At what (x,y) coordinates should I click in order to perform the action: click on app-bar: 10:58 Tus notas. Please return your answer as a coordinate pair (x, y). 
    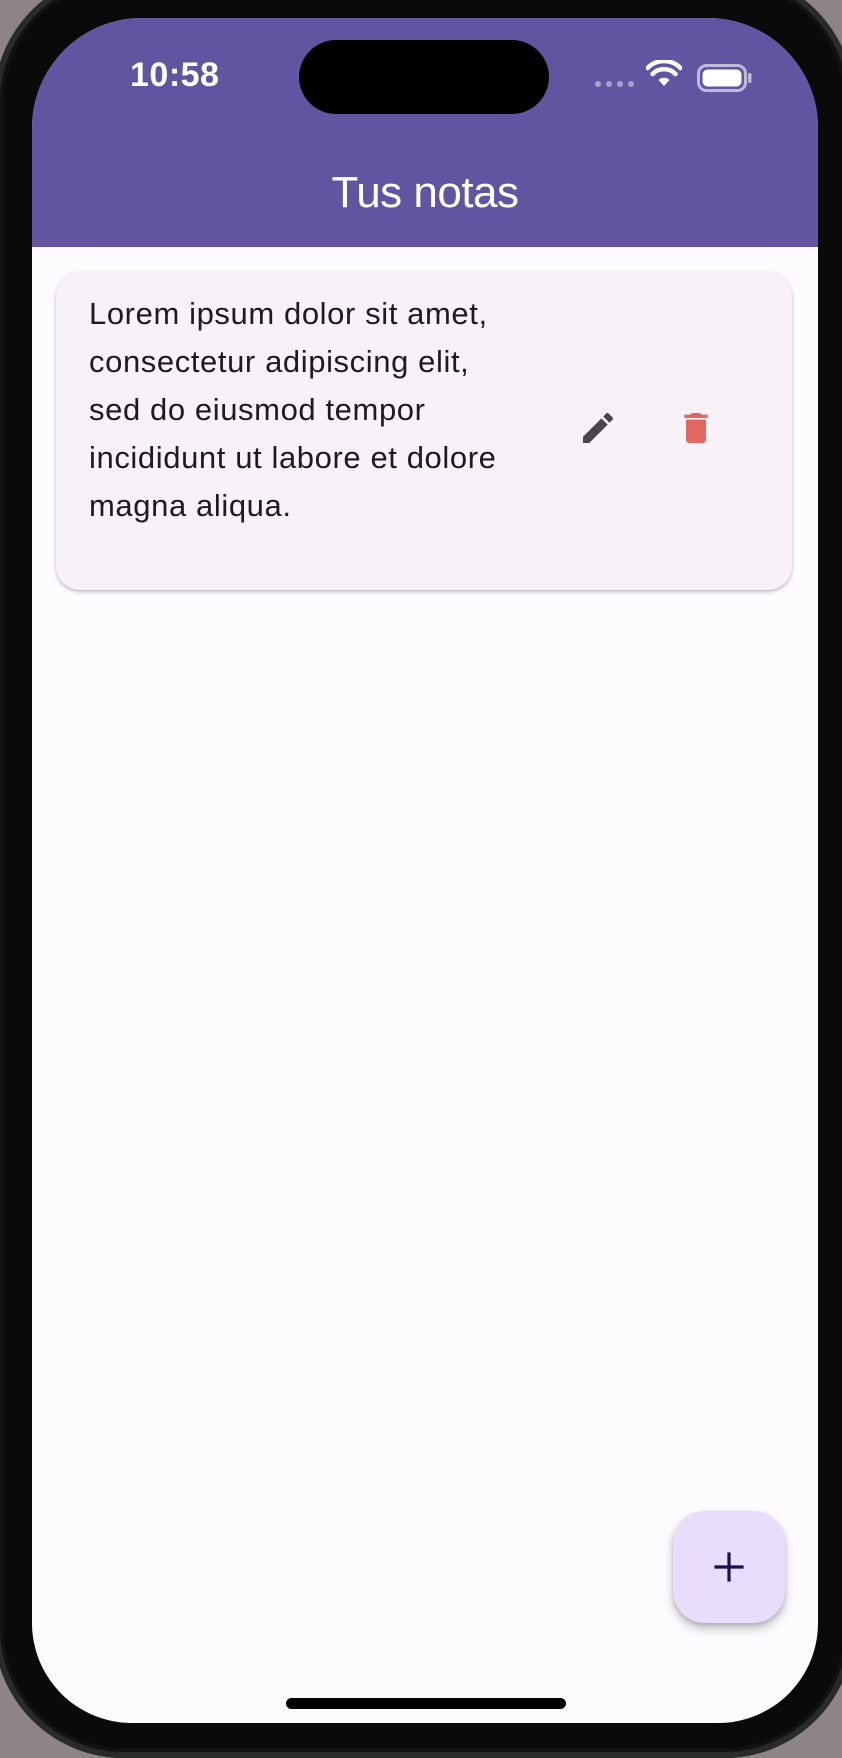
    Looking at the image, I should click on (425, 132).